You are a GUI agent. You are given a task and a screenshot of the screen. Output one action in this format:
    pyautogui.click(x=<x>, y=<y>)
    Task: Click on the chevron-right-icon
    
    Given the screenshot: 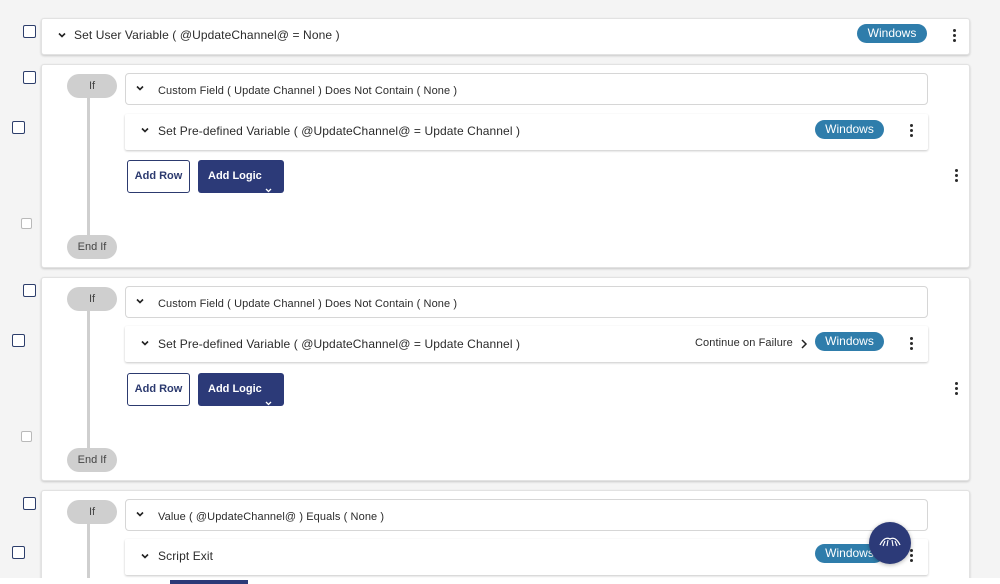 What is the action you would take?
    pyautogui.click(x=804, y=344)
    